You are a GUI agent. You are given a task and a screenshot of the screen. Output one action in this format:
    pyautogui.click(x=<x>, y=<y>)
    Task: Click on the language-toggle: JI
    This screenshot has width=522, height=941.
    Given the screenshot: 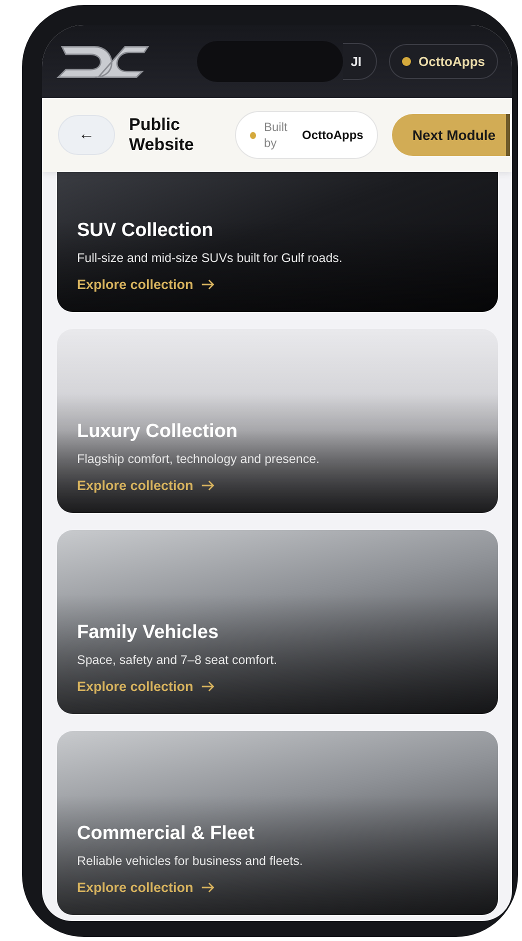 What is the action you would take?
    pyautogui.click(x=359, y=61)
    